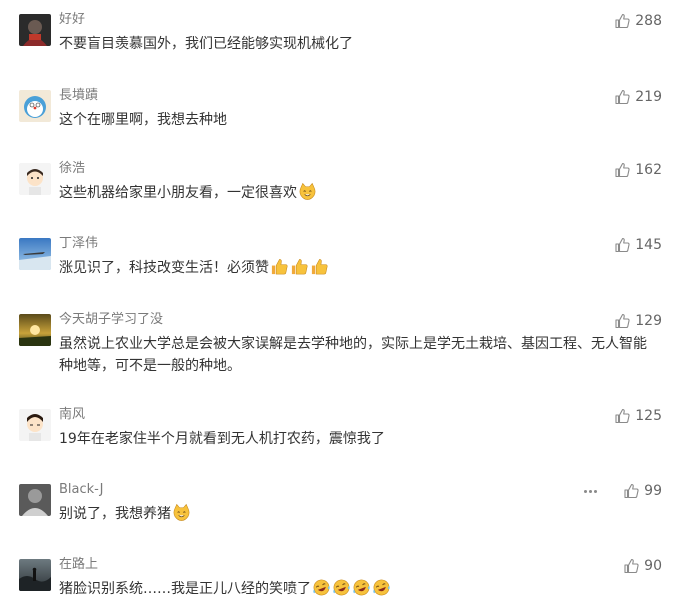  Describe the element at coordinates (648, 245) in the screenshot. I see `like-count: 145` at that location.